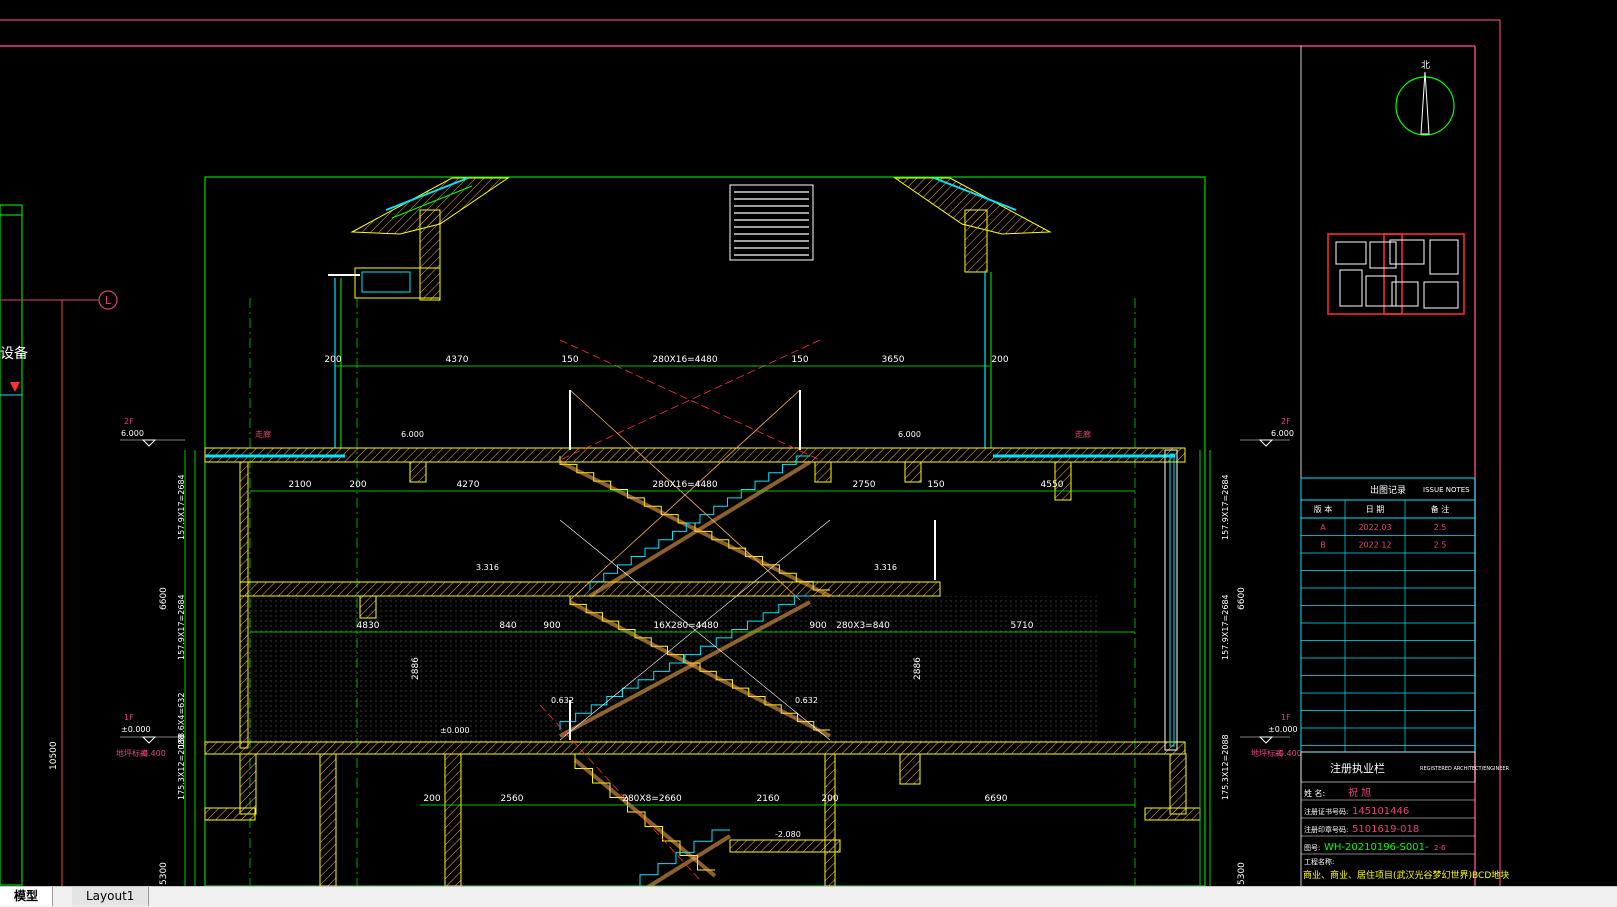  What do you see at coordinates (1406, 875) in the screenshot?
I see `project-name: 商业、商业、居住项目(武汉光谷梦幻世界)BCD地块` at bounding box center [1406, 875].